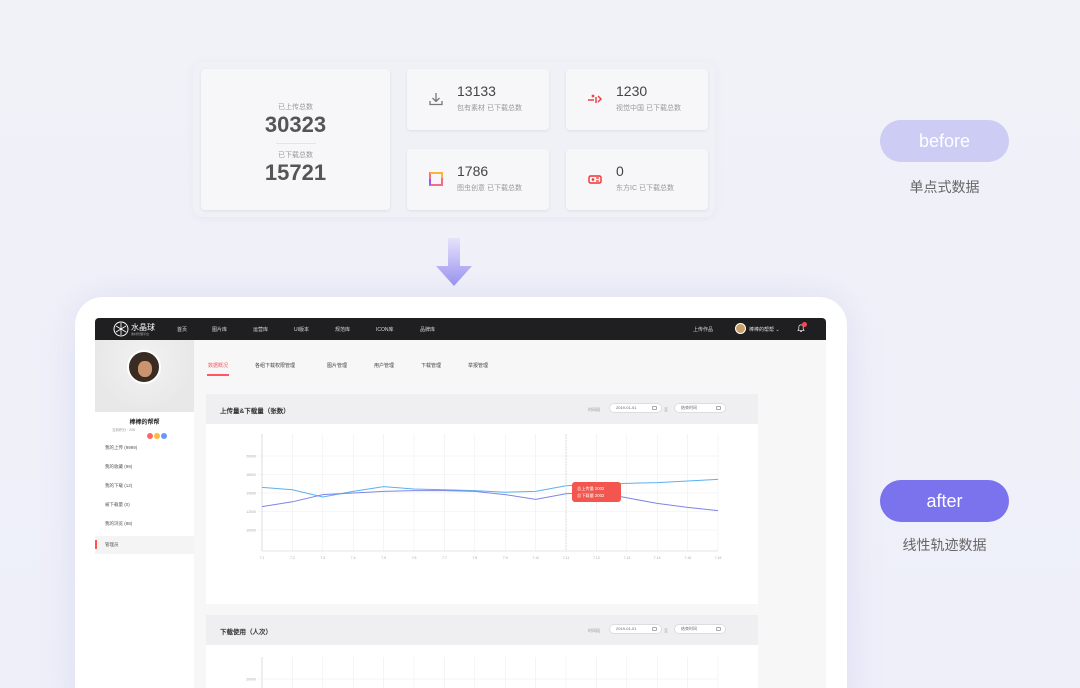  I want to click on sidebar-item-my-favorites: 我的收藏 (99), so click(118, 467).